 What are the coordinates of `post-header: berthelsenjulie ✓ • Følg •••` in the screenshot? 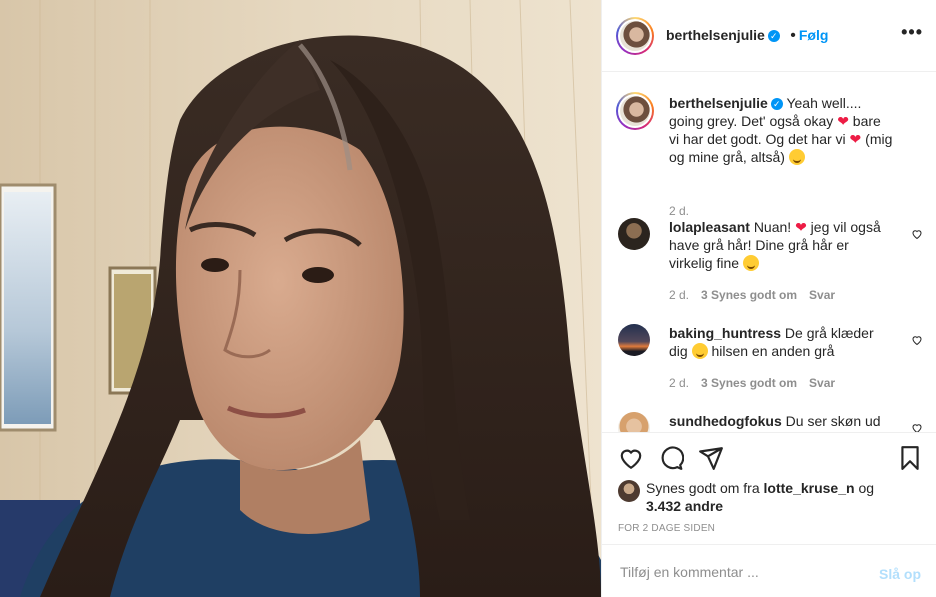 It's located at (769, 36).